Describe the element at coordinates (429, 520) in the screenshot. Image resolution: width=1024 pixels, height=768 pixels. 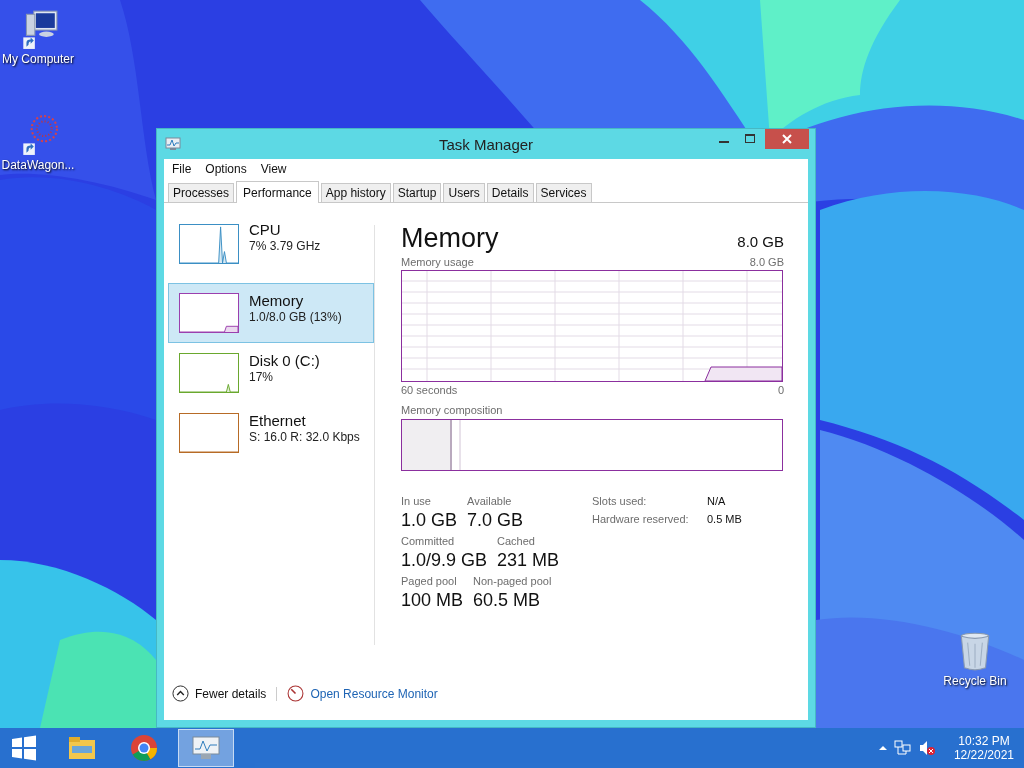
I see `stat-value: 1.0 GB` at that location.